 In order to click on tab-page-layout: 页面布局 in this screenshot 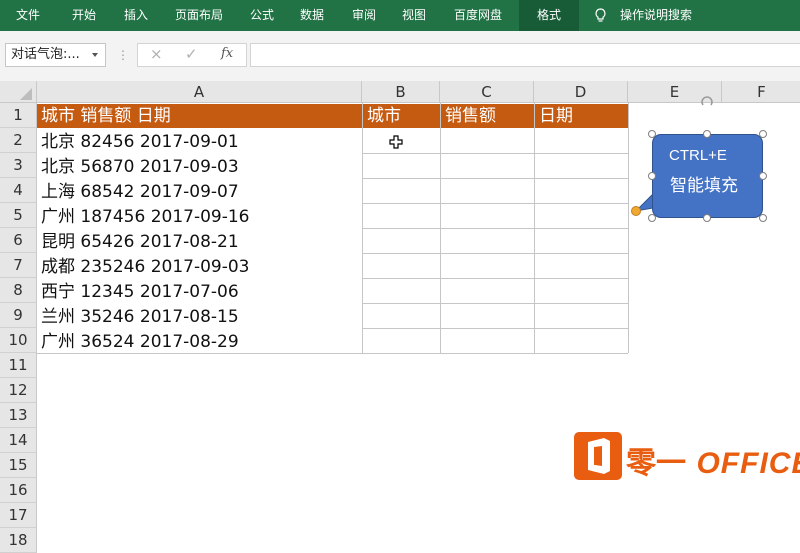, I will do `click(199, 15)`.